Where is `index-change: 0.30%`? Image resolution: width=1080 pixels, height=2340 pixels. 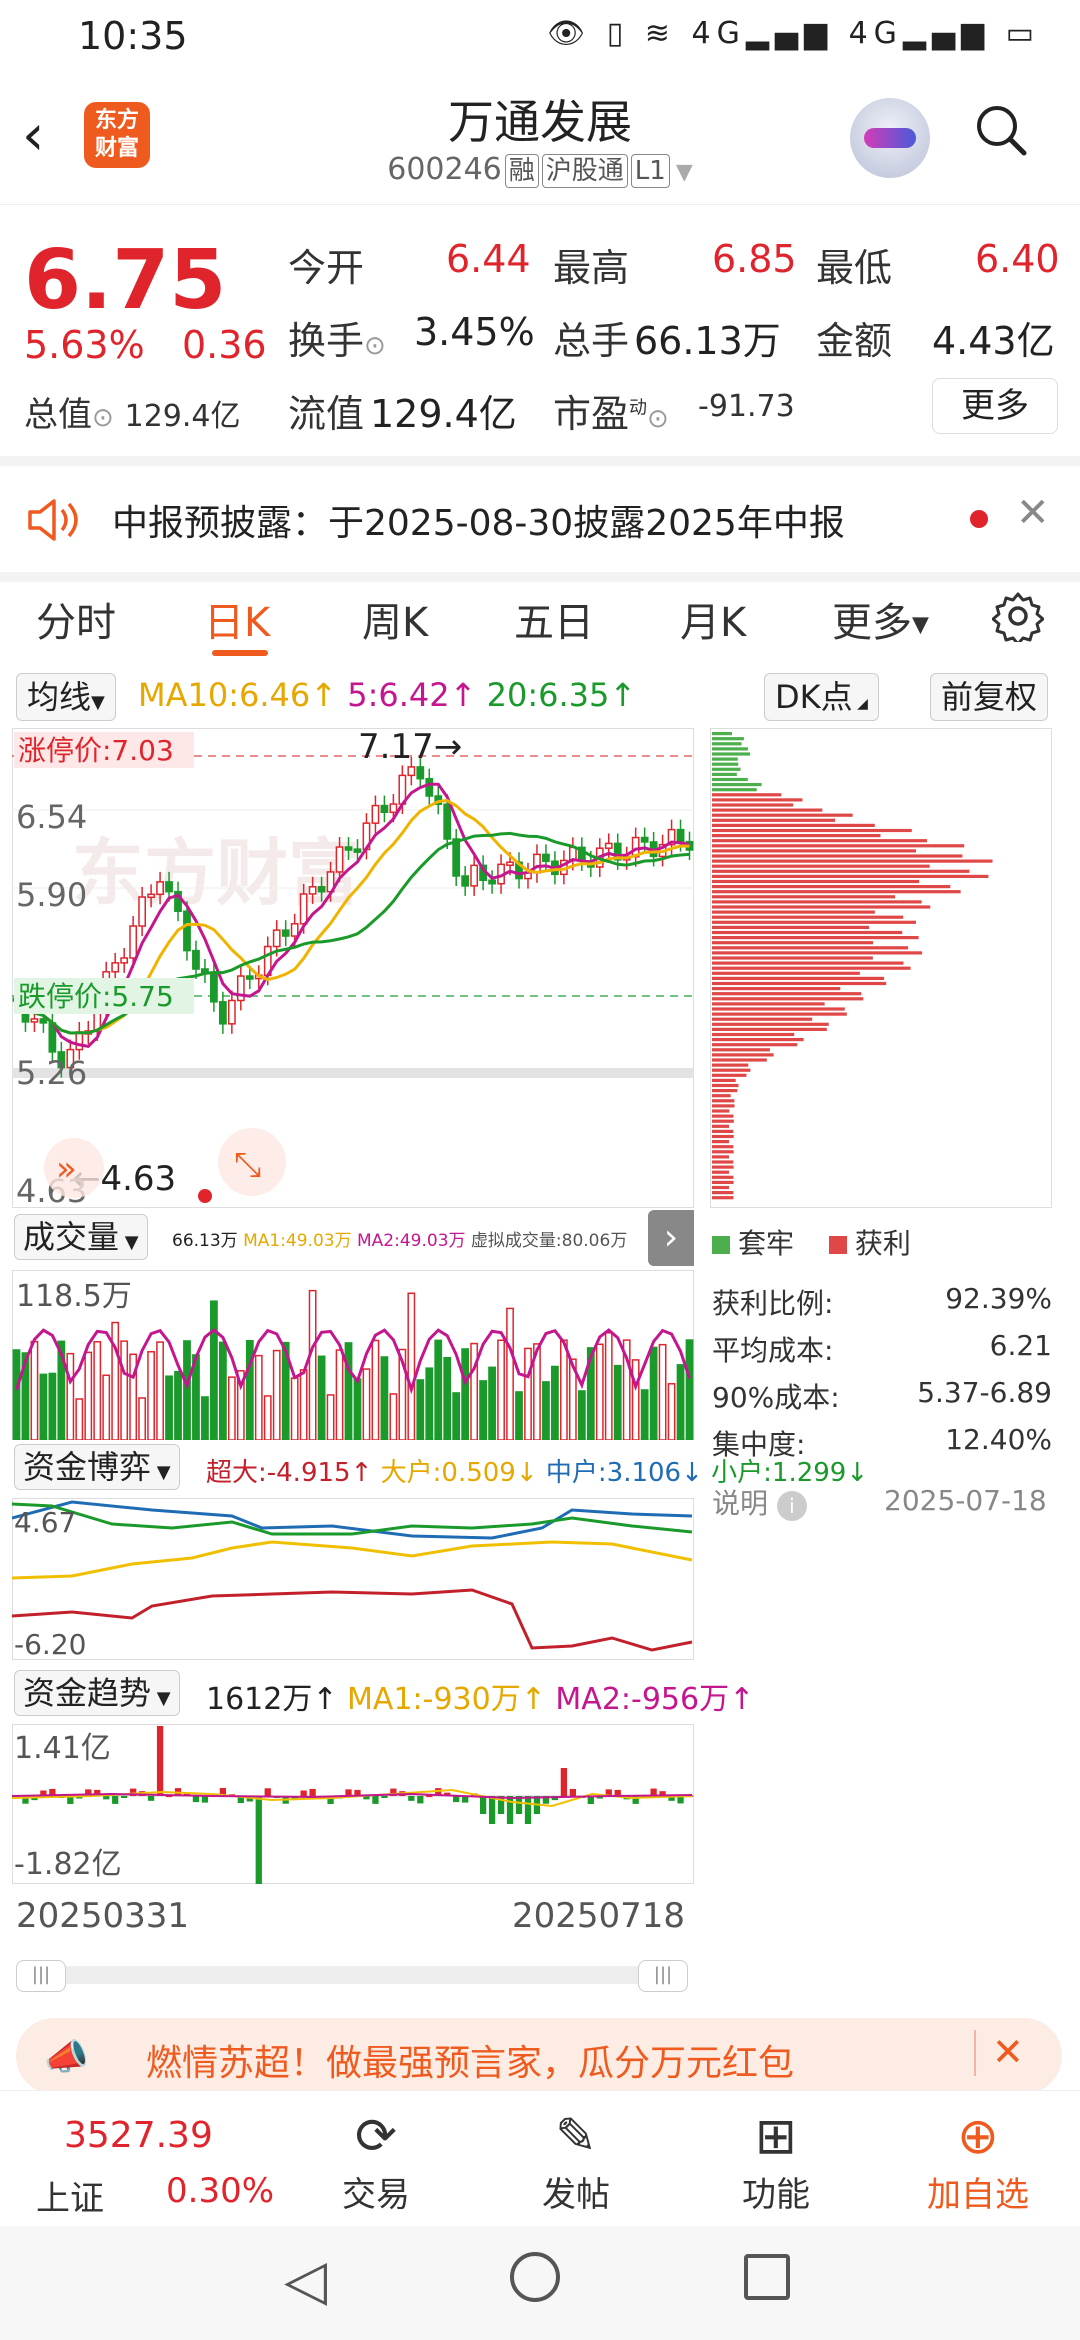 index-change: 0.30% is located at coordinates (220, 2191).